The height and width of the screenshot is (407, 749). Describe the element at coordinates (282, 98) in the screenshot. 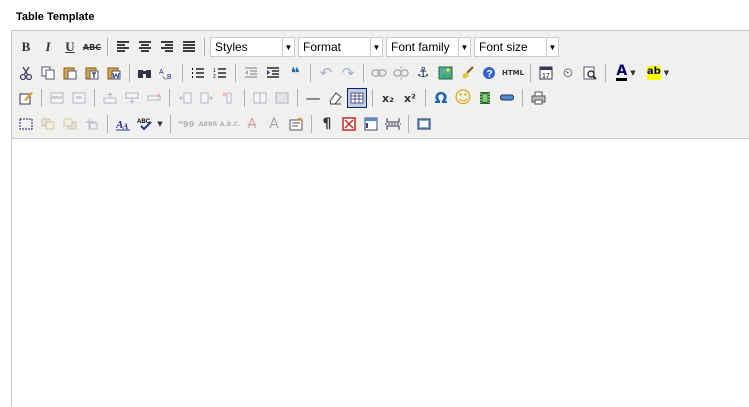

I see `merge-cells-button` at that location.